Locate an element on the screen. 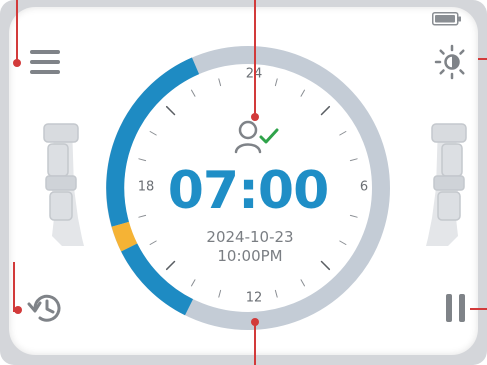  history-icon is located at coordinates (47, 308).